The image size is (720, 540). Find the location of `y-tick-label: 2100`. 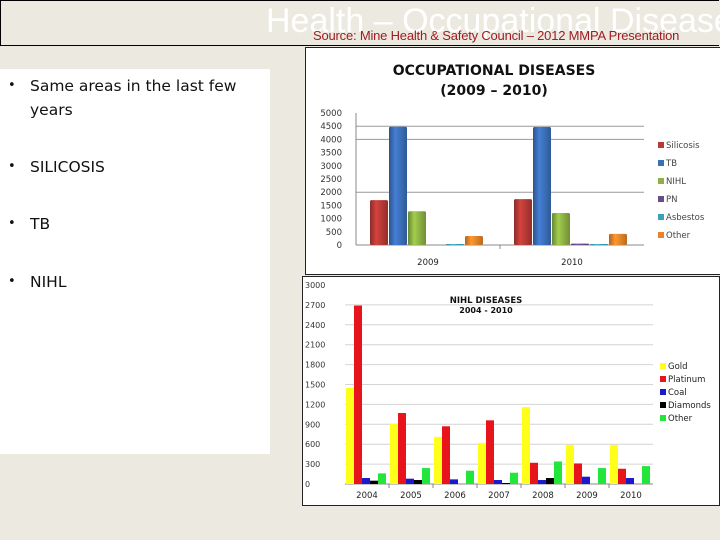

y-tick-label: 2100 is located at coordinates (315, 345).